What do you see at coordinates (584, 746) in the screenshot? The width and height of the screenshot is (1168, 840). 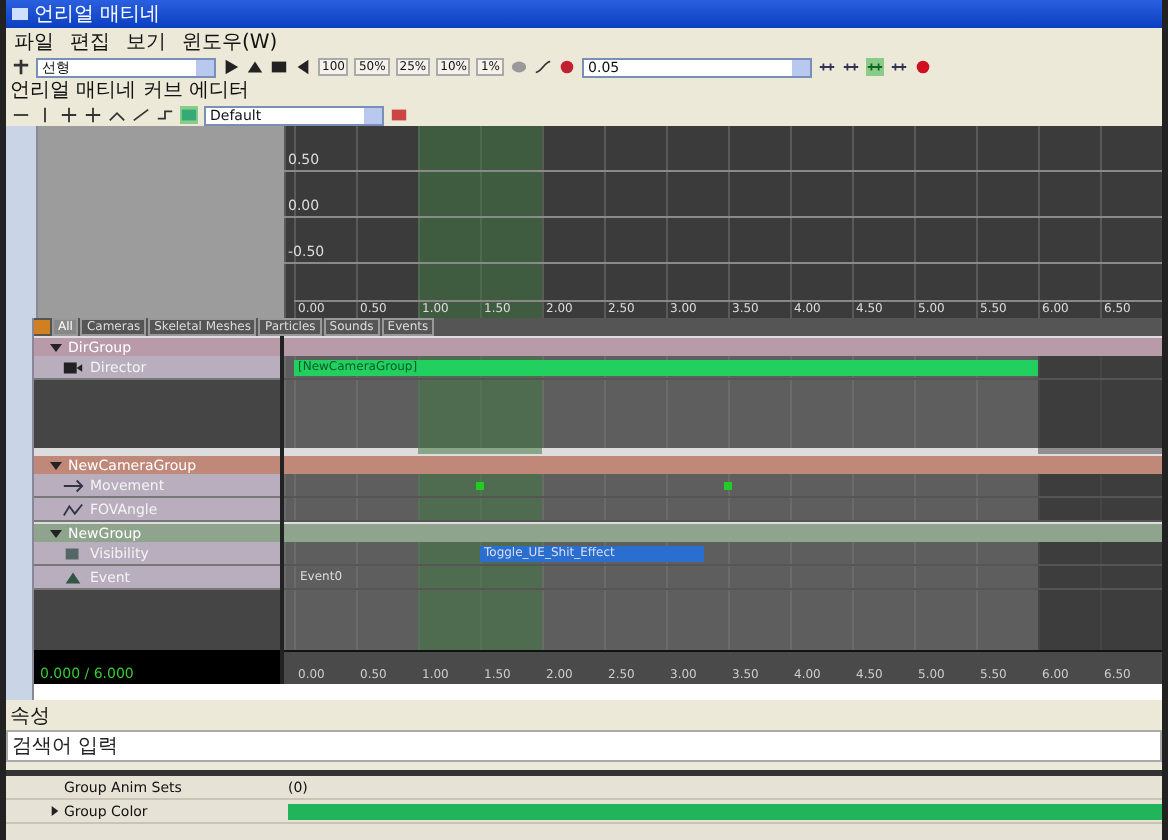 I see `search-field: 검색어 입력` at bounding box center [584, 746].